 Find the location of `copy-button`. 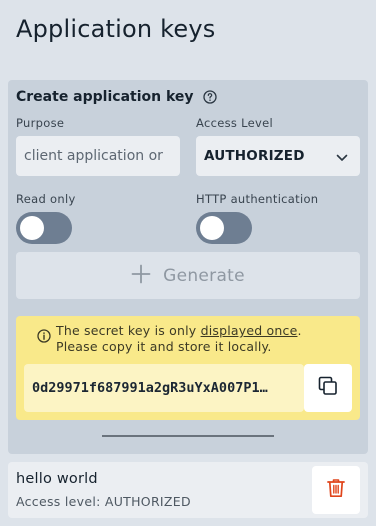

copy-button is located at coordinates (328, 388).